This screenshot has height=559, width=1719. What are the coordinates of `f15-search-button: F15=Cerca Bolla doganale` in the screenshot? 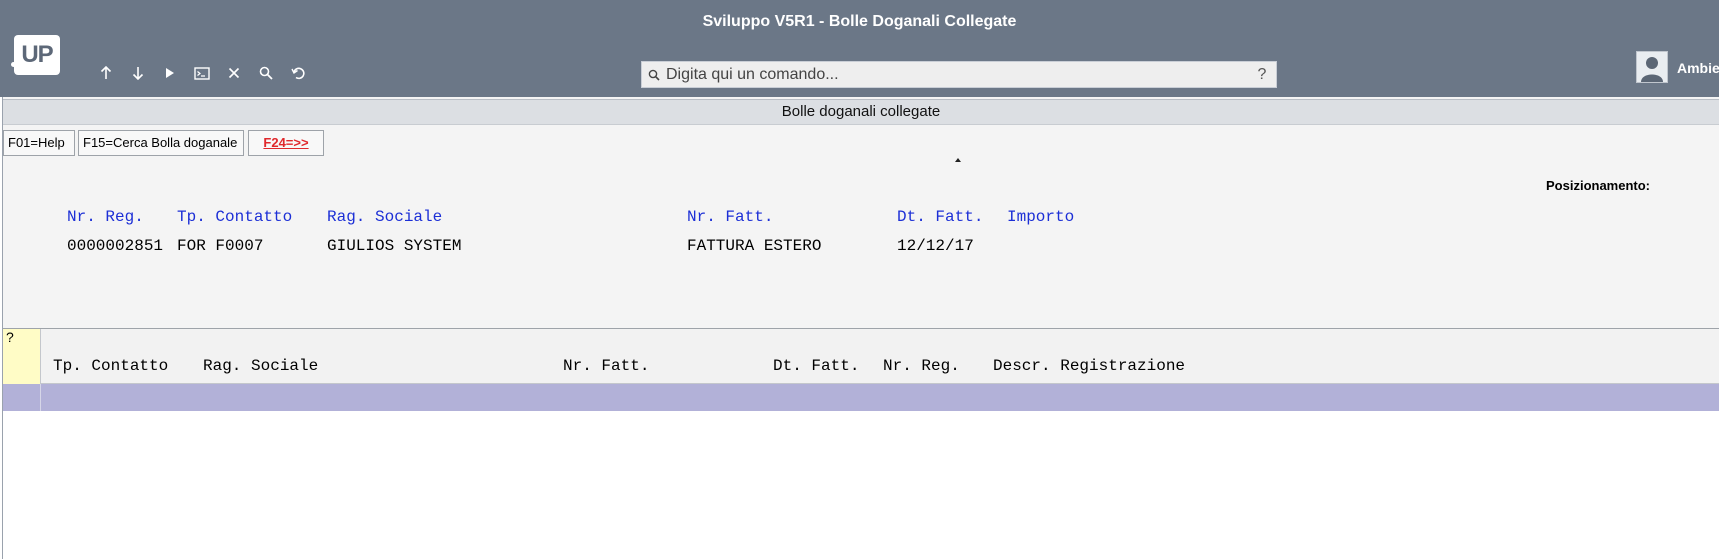 It's located at (161, 143).